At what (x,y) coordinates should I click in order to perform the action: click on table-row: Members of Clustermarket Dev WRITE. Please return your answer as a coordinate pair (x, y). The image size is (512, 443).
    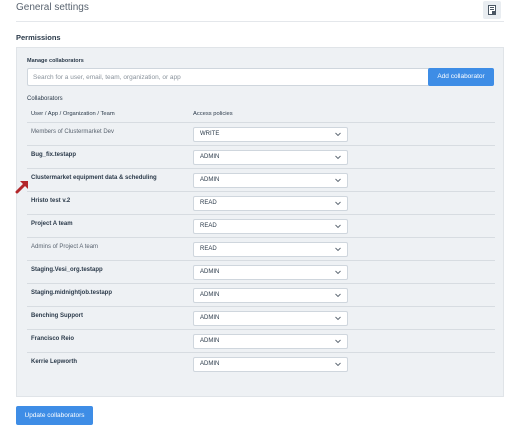
    Looking at the image, I should click on (261, 133).